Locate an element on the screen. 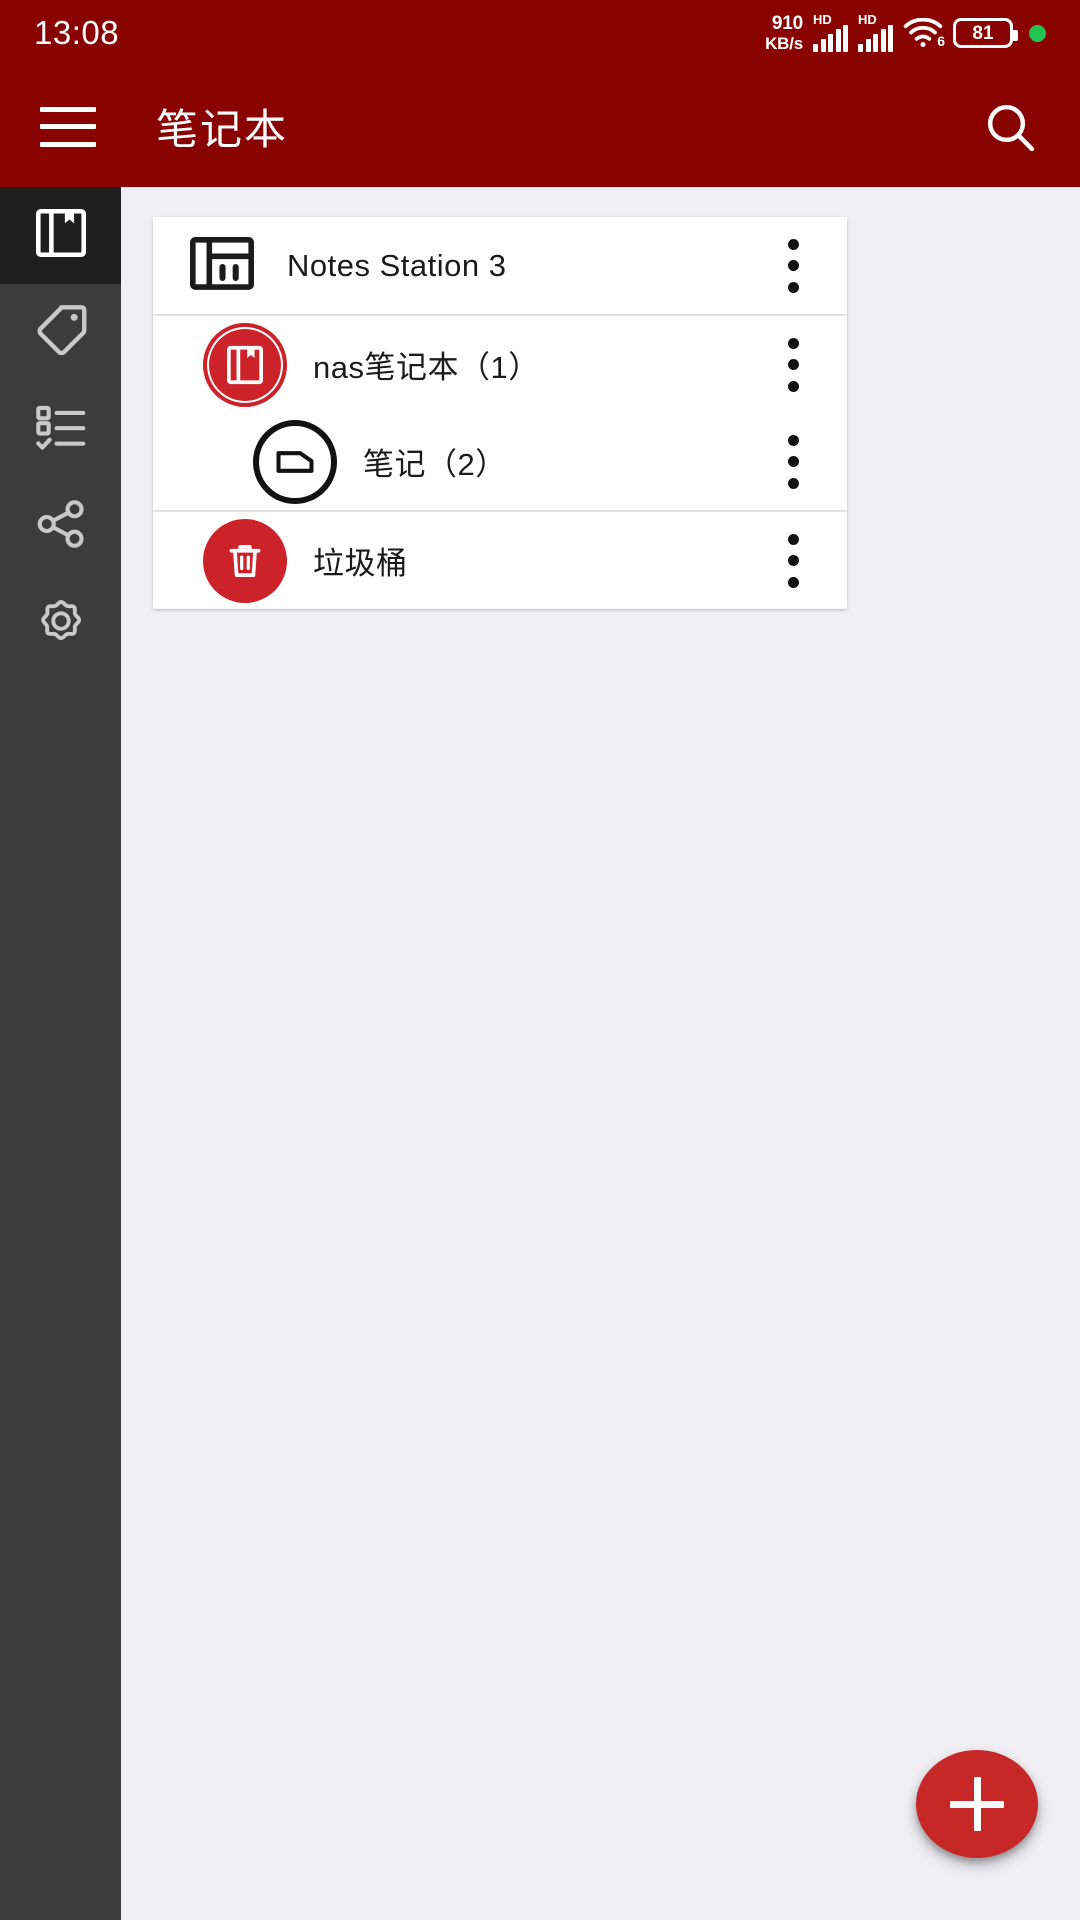  network-speed-unit: KB/s is located at coordinates (784, 43).